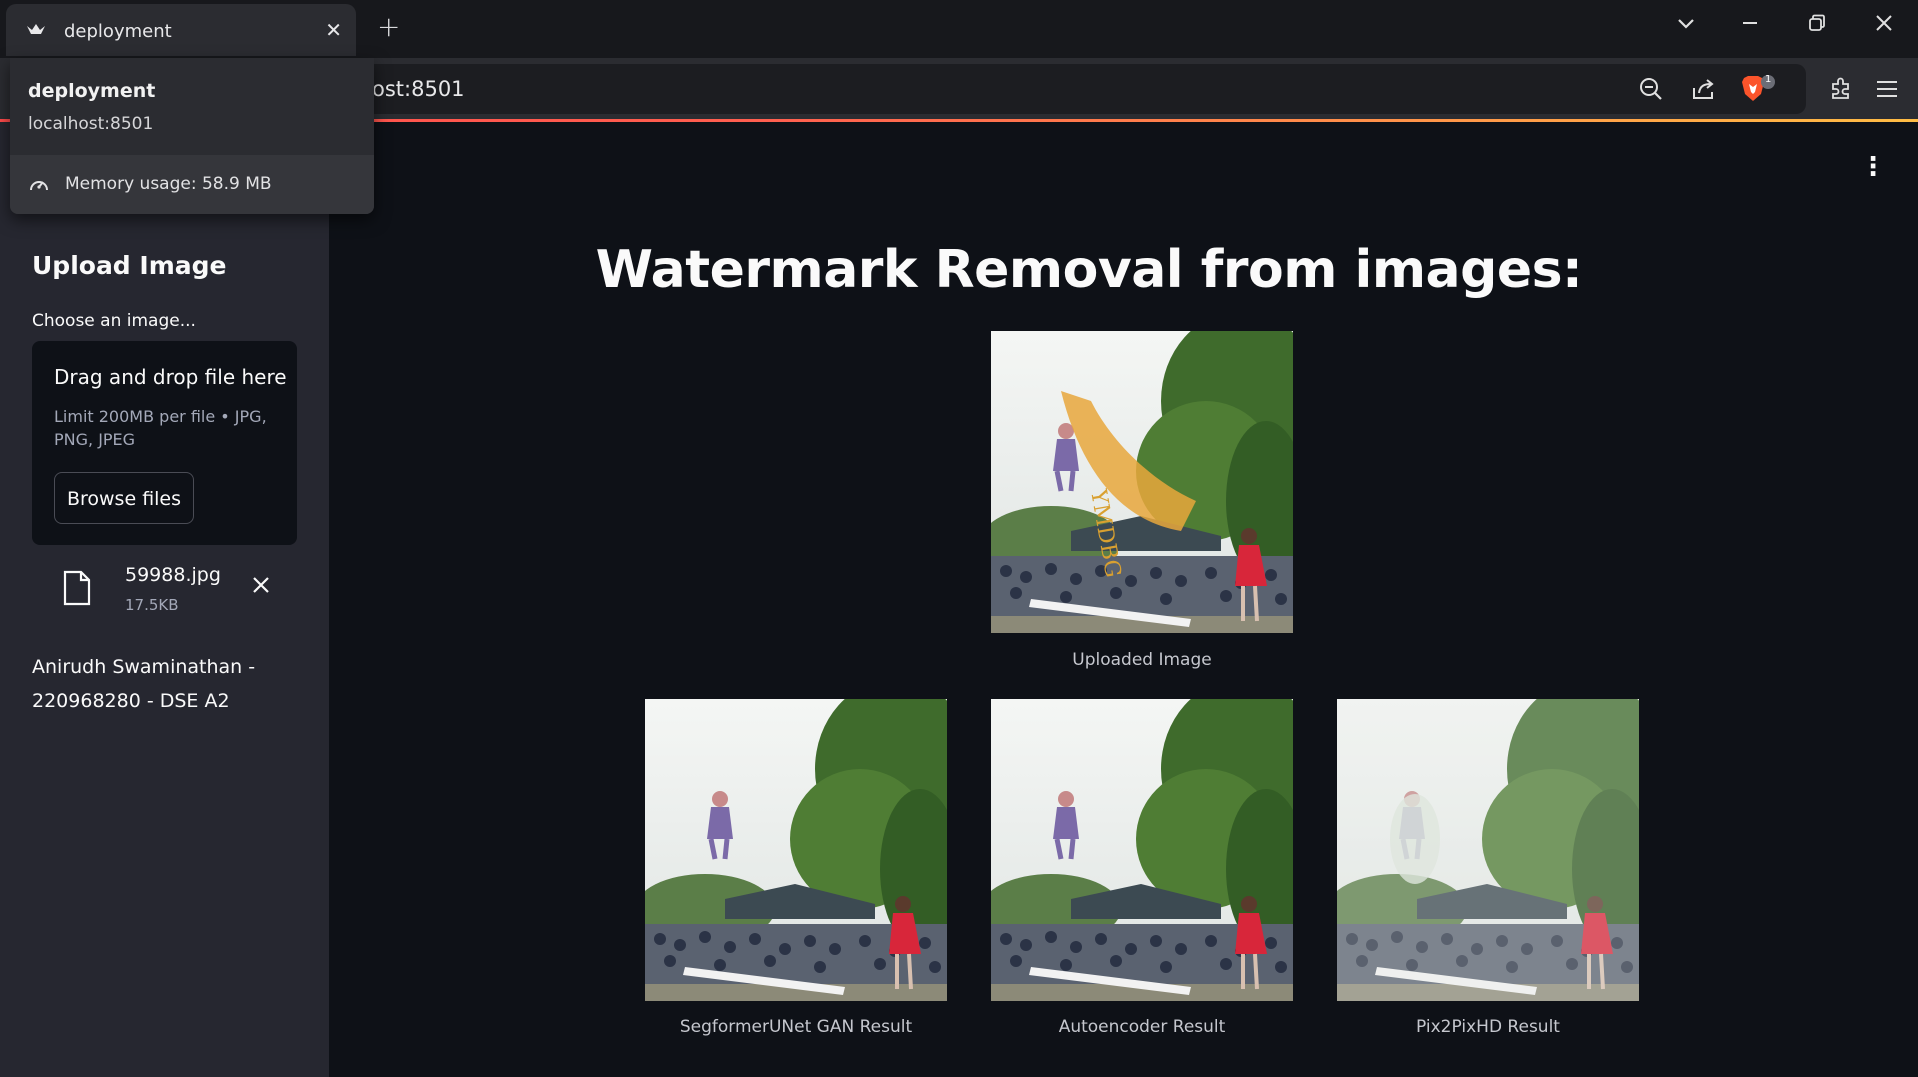  What do you see at coordinates (124, 498) in the screenshot?
I see `browse-files-button: Browse files` at bounding box center [124, 498].